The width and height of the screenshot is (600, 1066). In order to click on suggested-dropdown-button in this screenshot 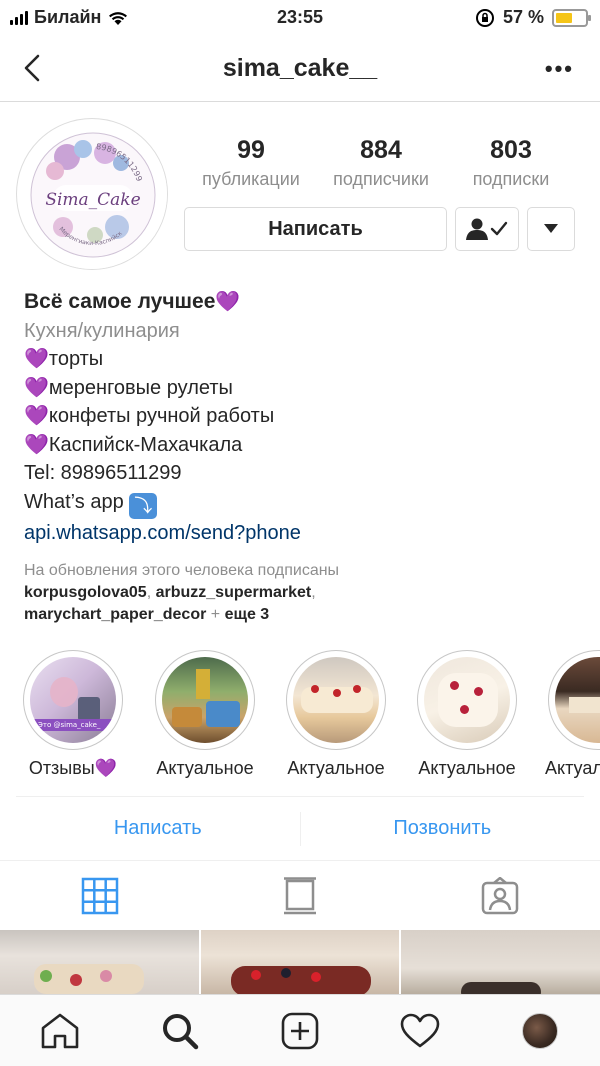, I will do `click(551, 229)`.